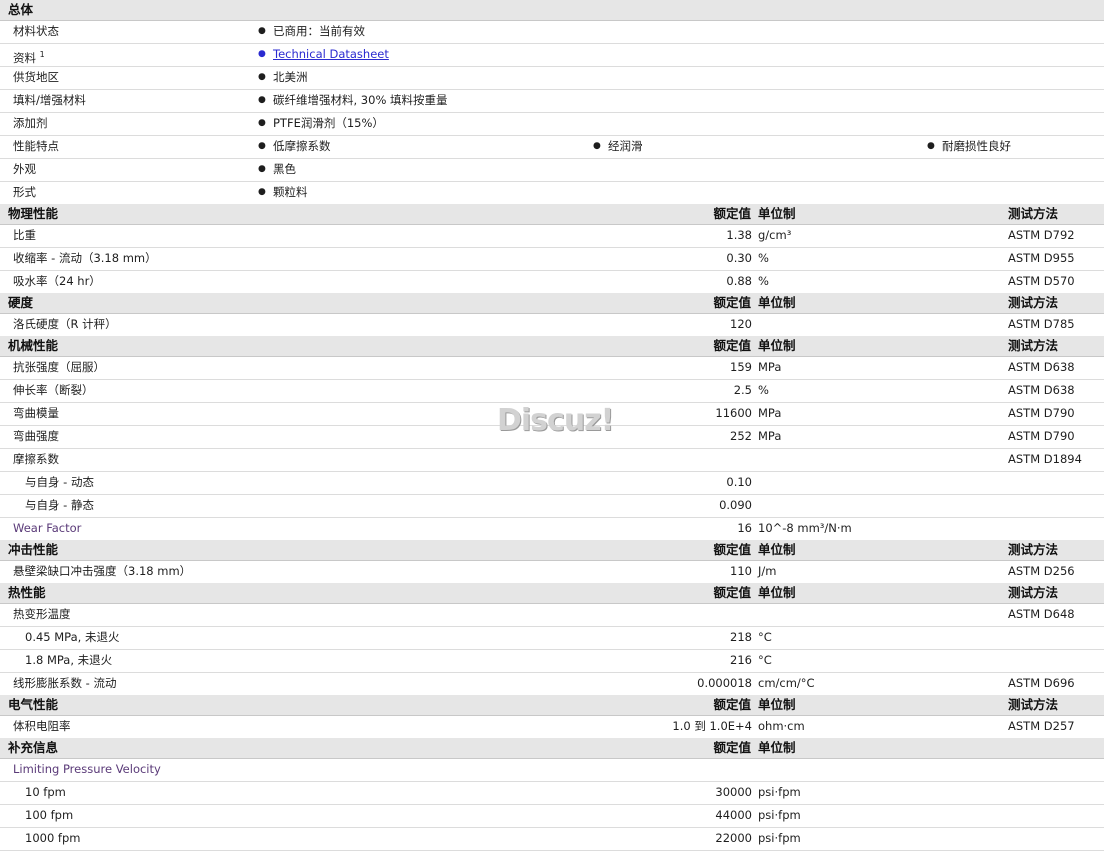 The height and width of the screenshot is (851, 1104). I want to click on property-row: 摩擦系数 ASTM D1894, so click(552, 460).